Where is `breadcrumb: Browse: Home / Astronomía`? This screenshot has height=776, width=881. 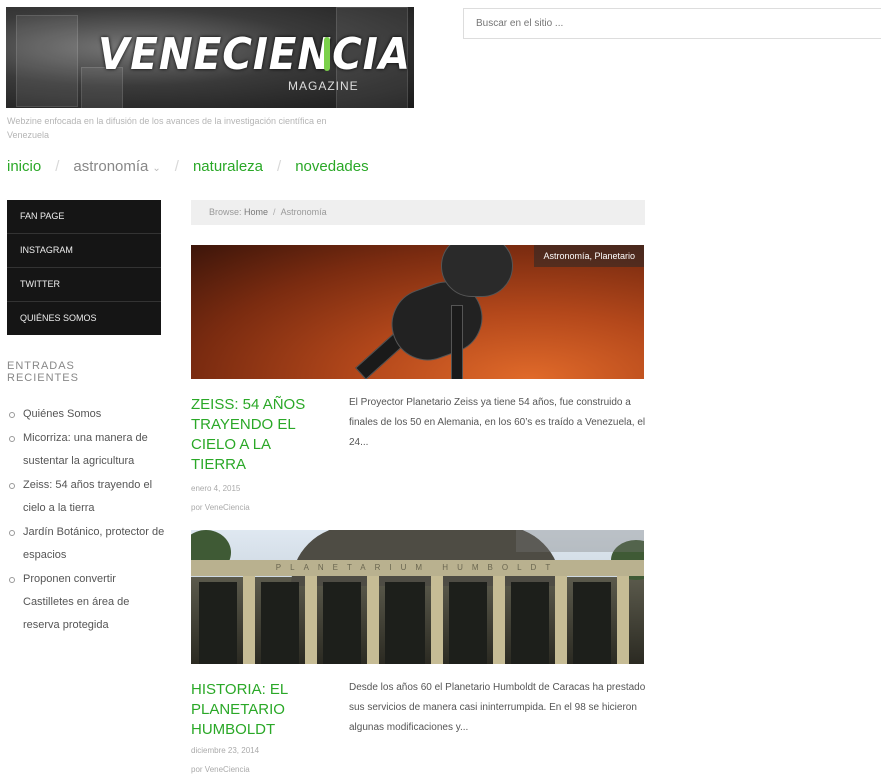
breadcrumb: Browse: Home / Astronomía is located at coordinates (418, 212).